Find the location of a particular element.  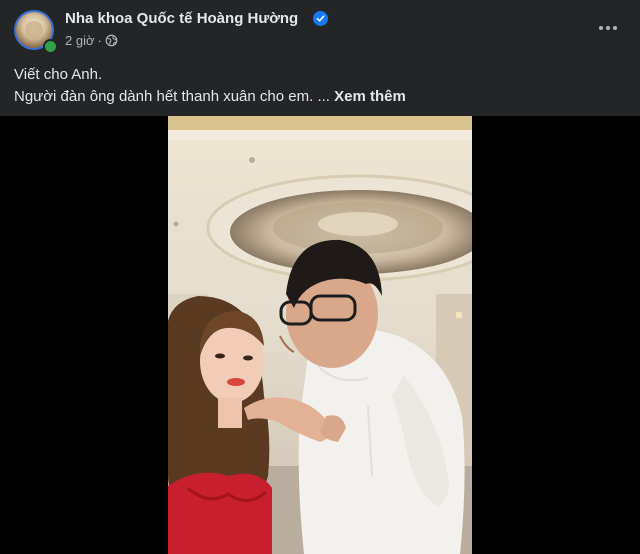

caption-line-1: Viết cho Anh. is located at coordinates (58, 74).